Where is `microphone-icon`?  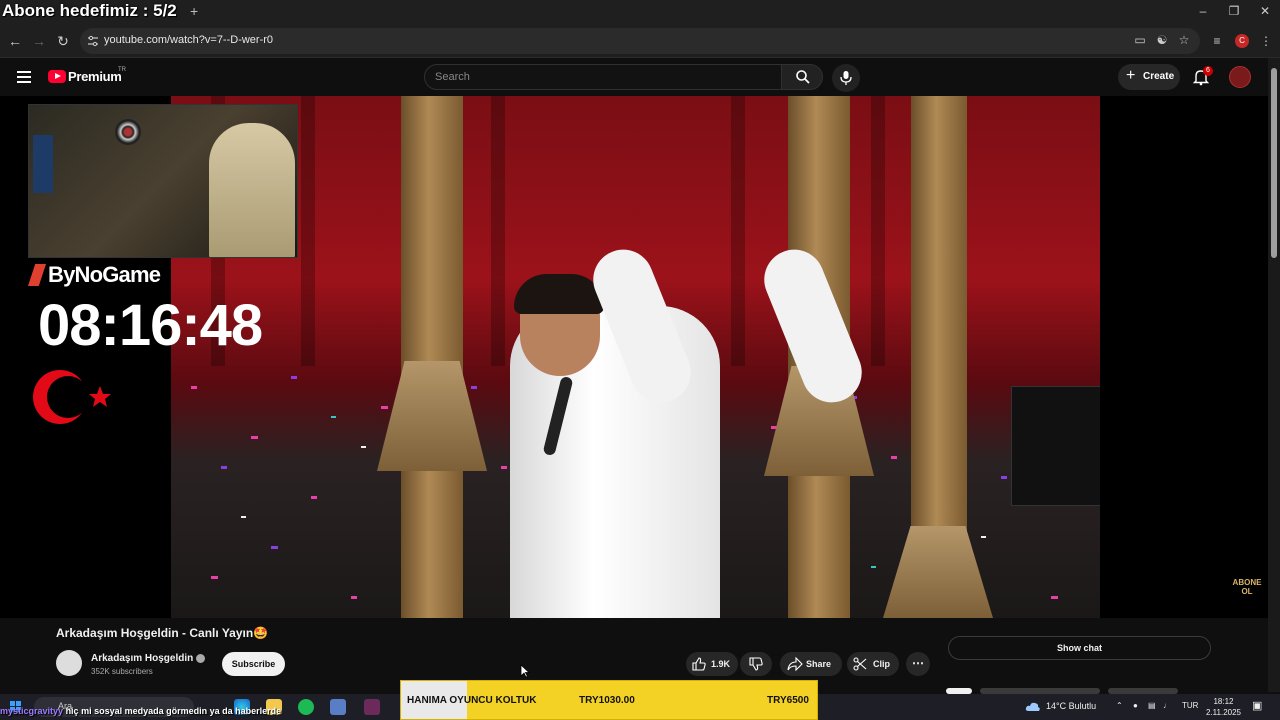
microphone-icon is located at coordinates (846, 78).